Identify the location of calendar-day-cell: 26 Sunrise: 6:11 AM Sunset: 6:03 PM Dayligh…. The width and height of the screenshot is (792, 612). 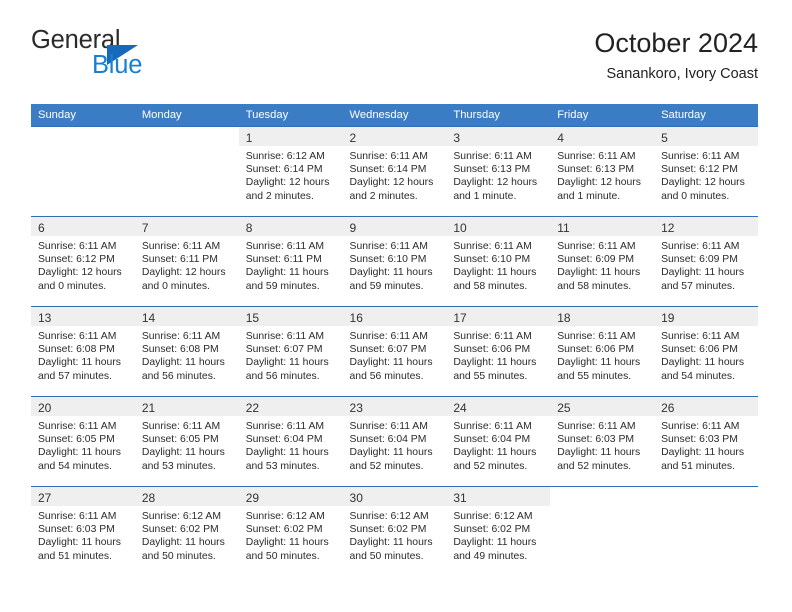
(706, 441).